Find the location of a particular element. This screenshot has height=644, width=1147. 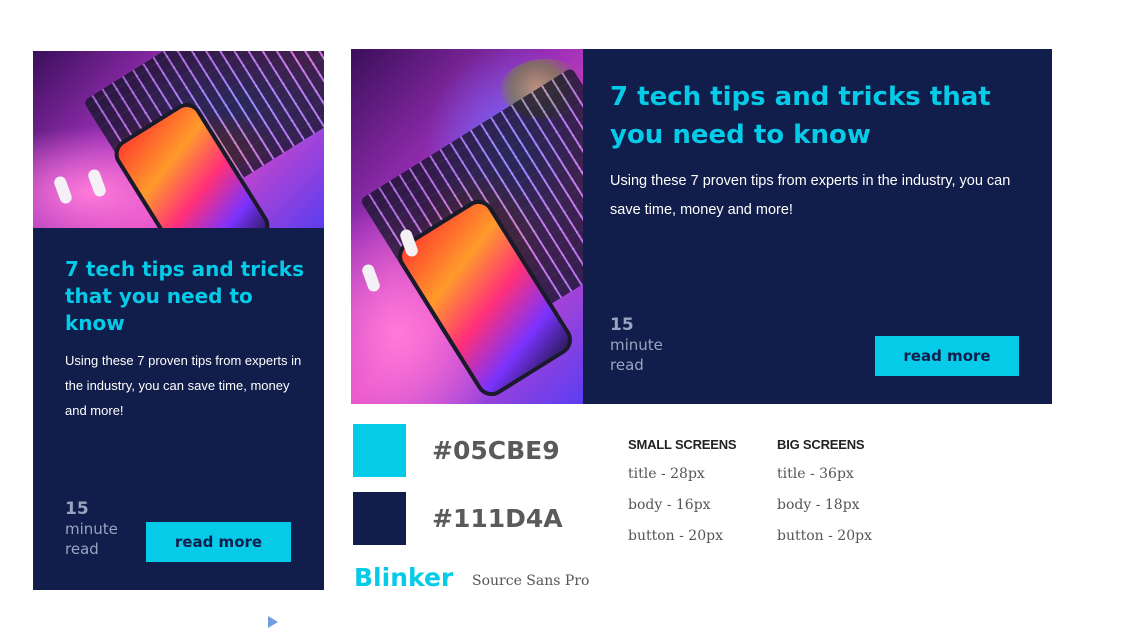

big-title-size: title - 36px is located at coordinates (815, 474).